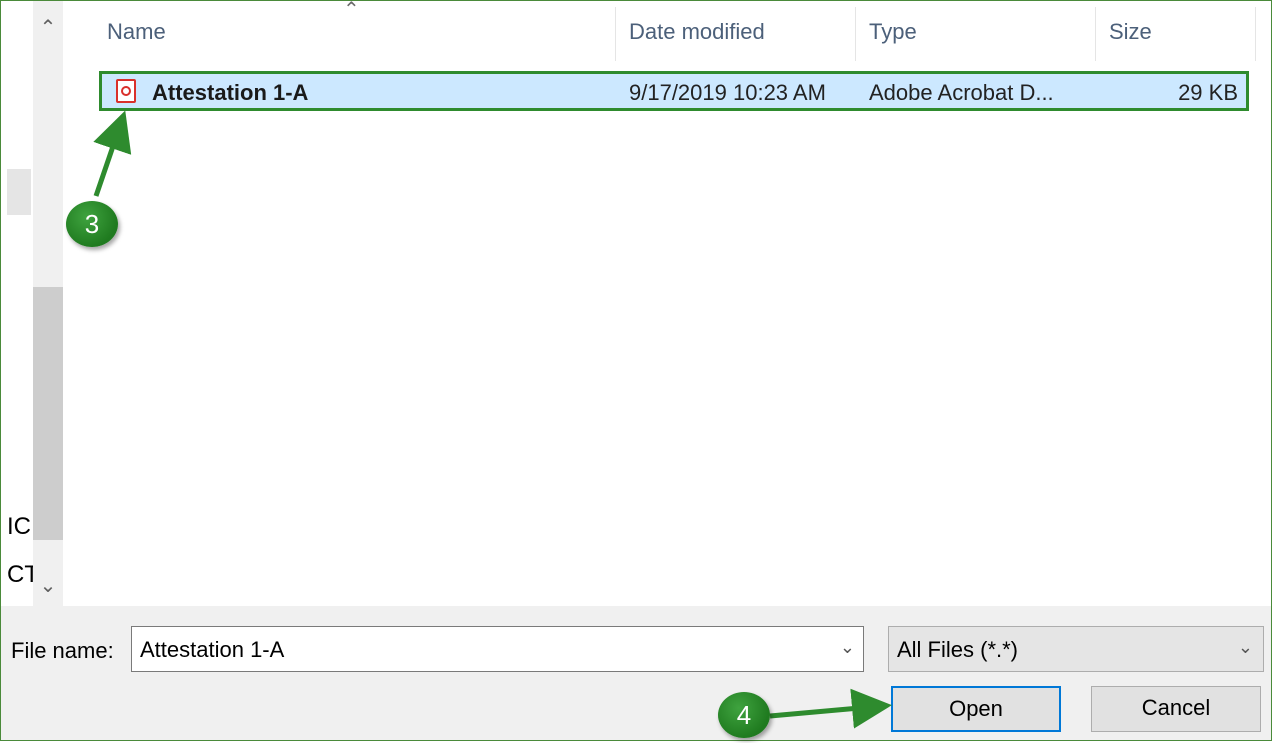 The height and width of the screenshot is (743, 1274). What do you see at coordinates (19, 527) in the screenshot?
I see `navigation-pane-cut-label: IC` at bounding box center [19, 527].